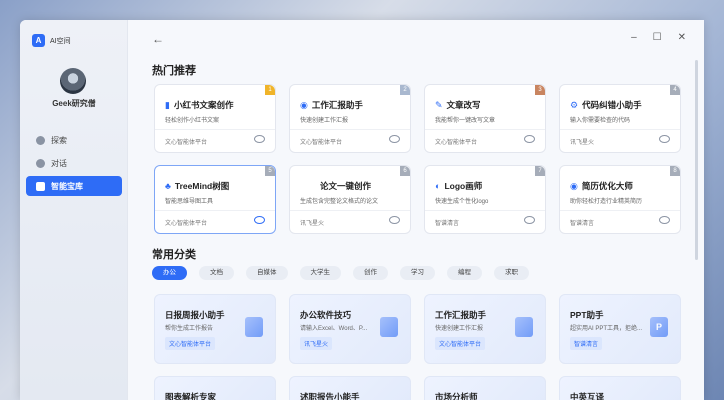 The width and height of the screenshot is (724, 400). I want to click on note-icon: ▮, so click(167, 104).